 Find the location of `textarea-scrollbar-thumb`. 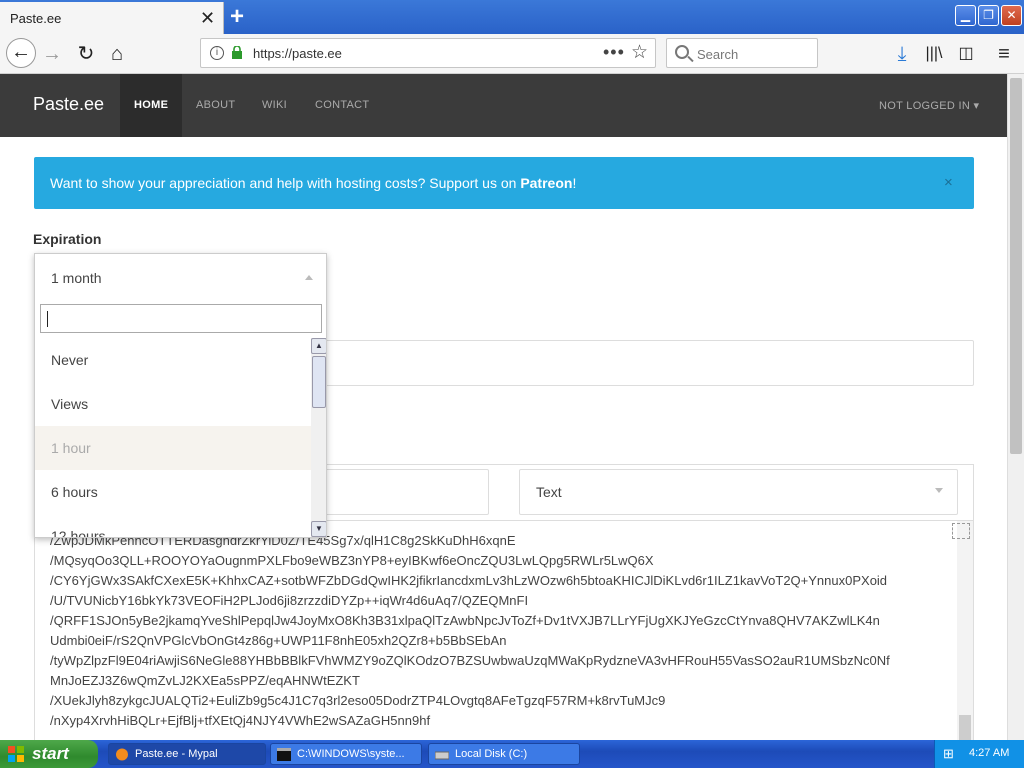

textarea-scrollbar-thumb is located at coordinates (965, 728).